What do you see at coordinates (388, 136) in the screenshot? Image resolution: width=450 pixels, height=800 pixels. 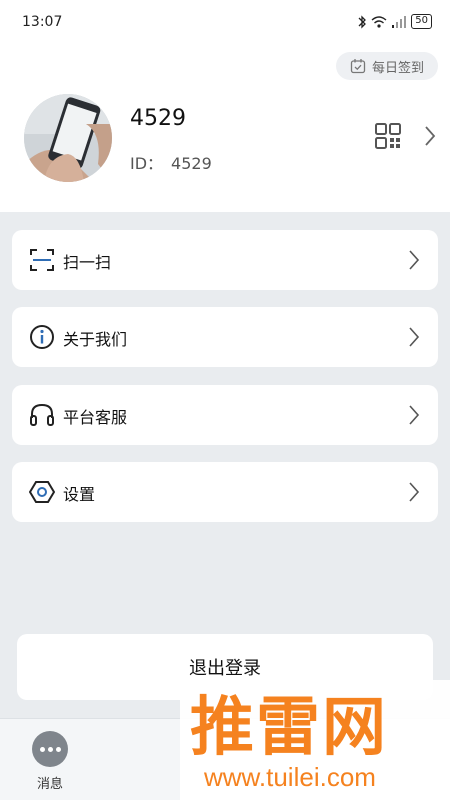 I see `qr-code-icon` at bounding box center [388, 136].